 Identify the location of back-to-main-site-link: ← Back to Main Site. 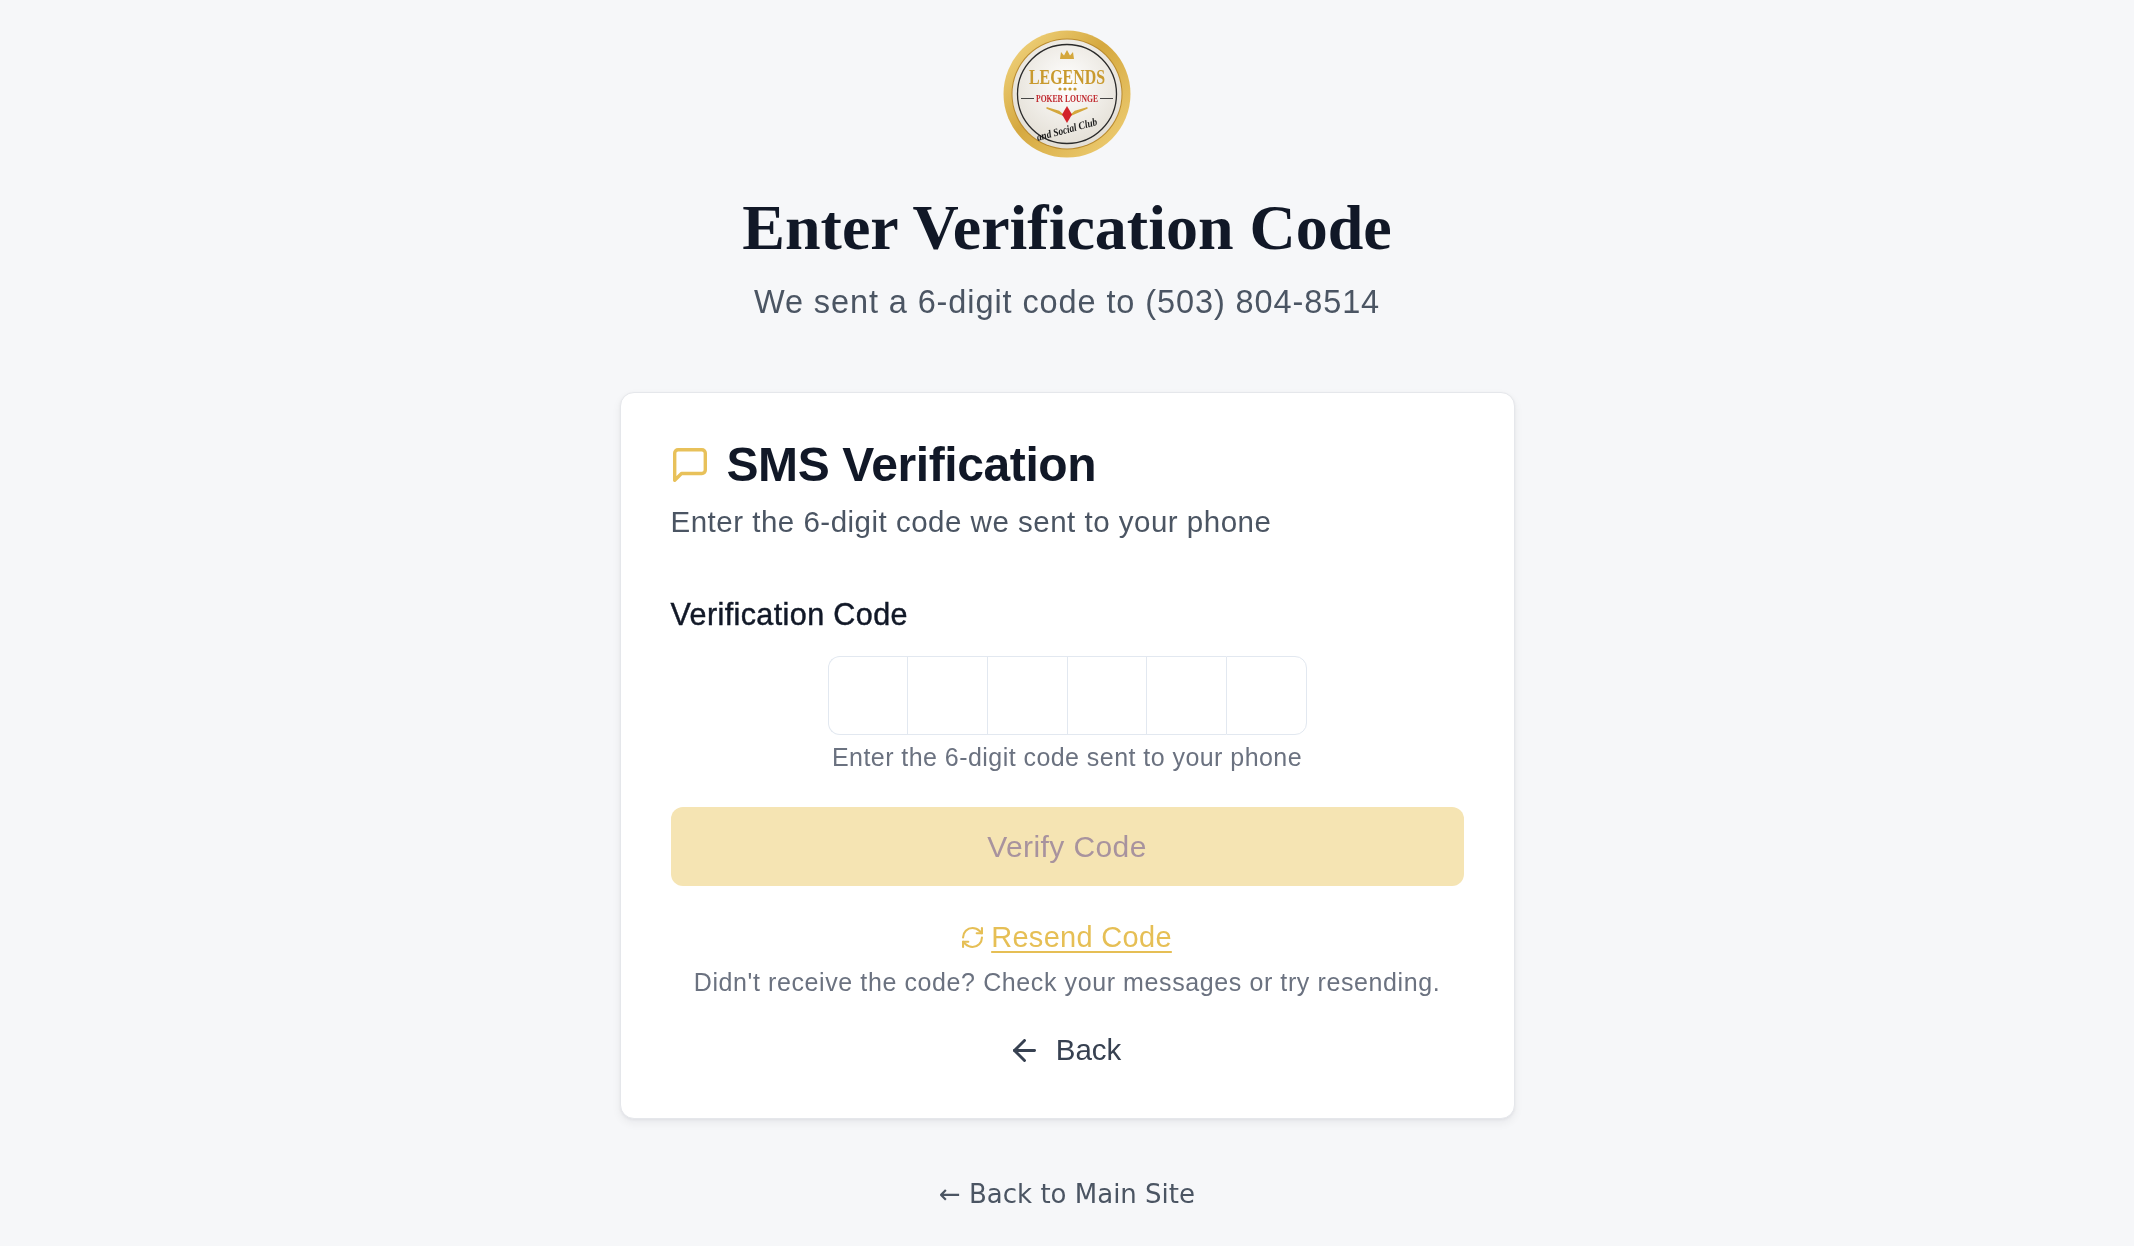
(1067, 1193).